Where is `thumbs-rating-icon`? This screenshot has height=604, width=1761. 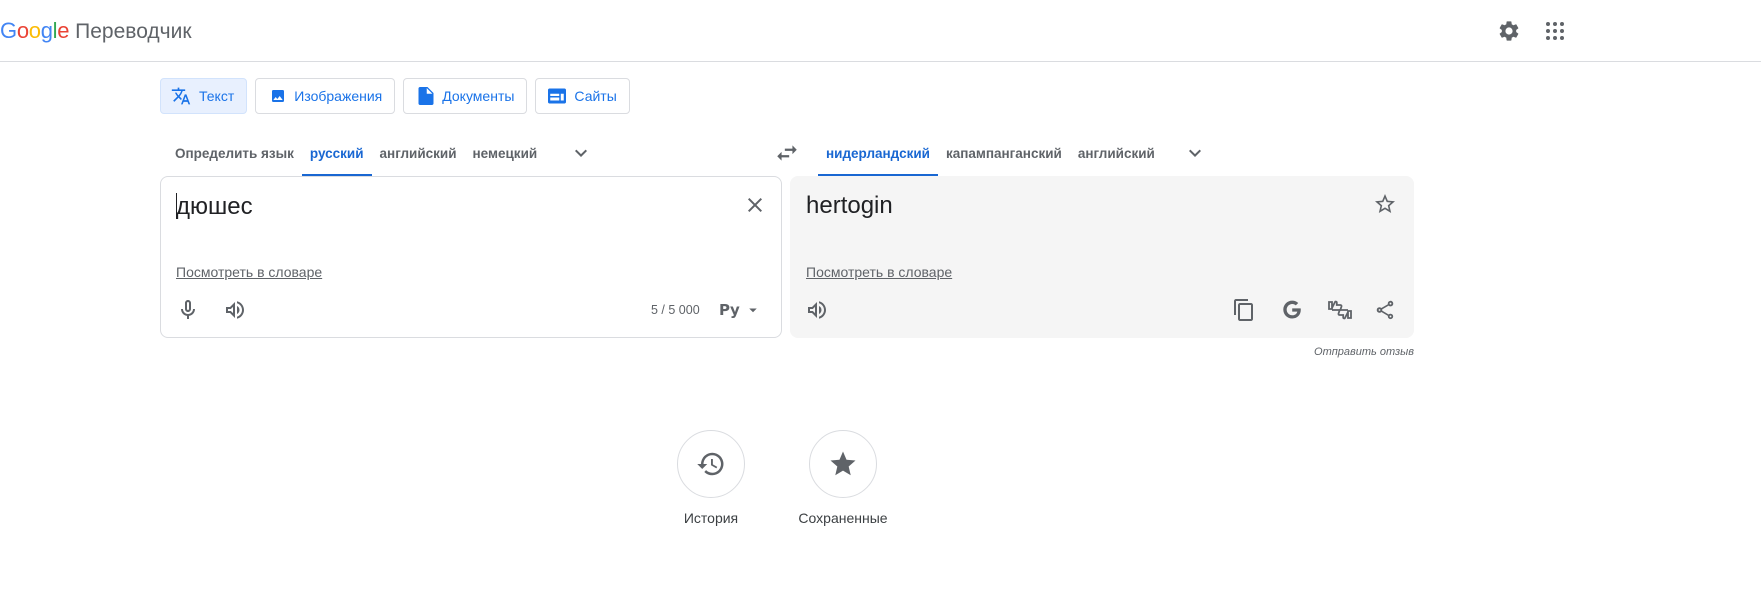
thumbs-rating-icon is located at coordinates (1340, 310).